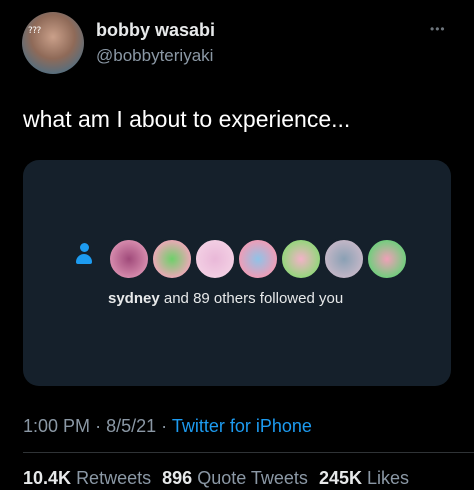 The height and width of the screenshot is (490, 474). I want to click on follower-name: sydney, so click(134, 298).